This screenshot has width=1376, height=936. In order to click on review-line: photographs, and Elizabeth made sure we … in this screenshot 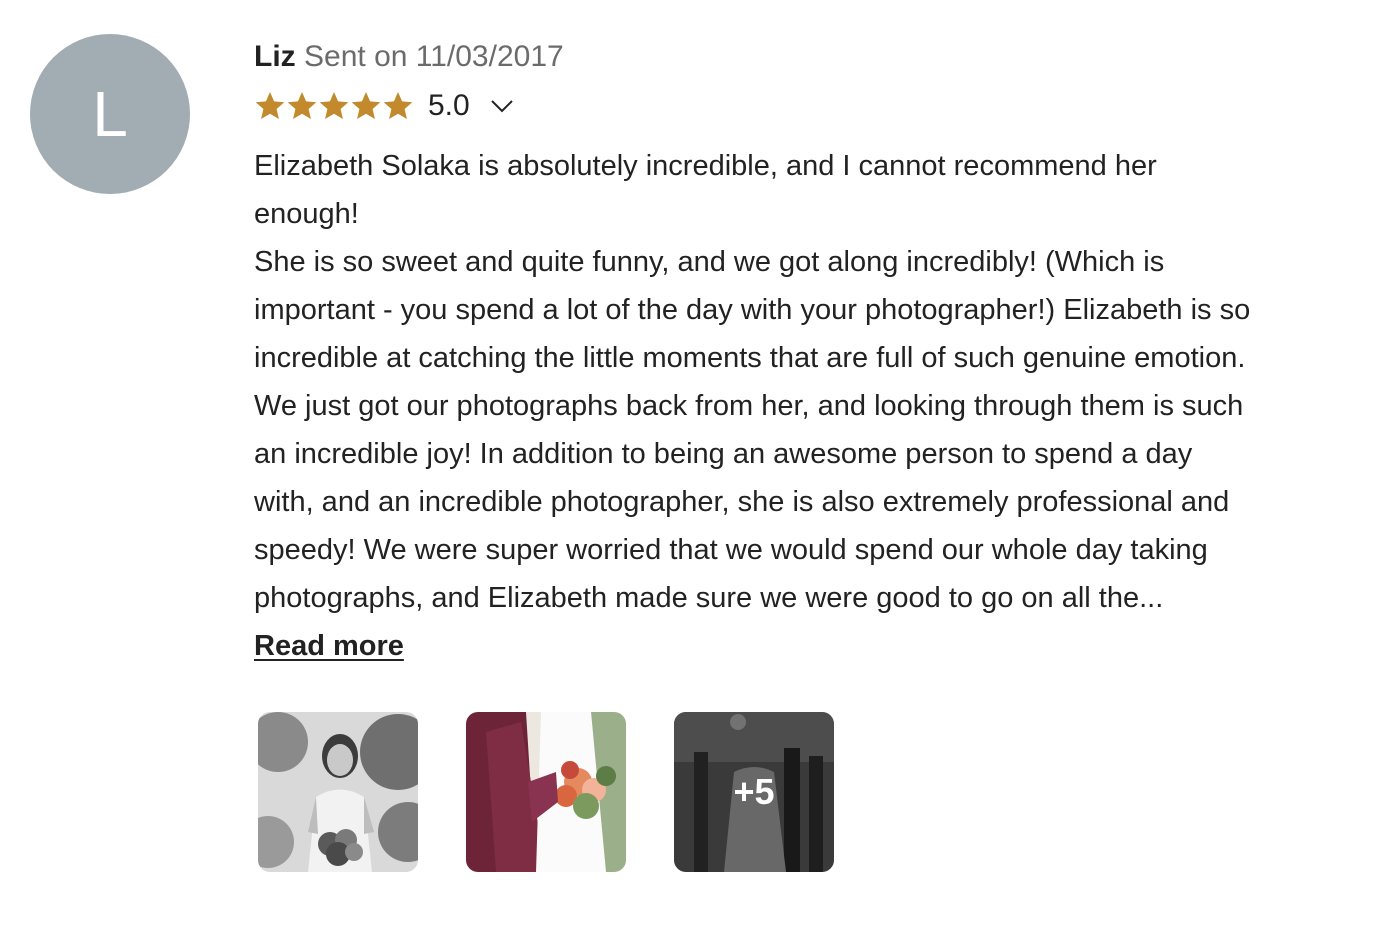, I will do `click(709, 598)`.